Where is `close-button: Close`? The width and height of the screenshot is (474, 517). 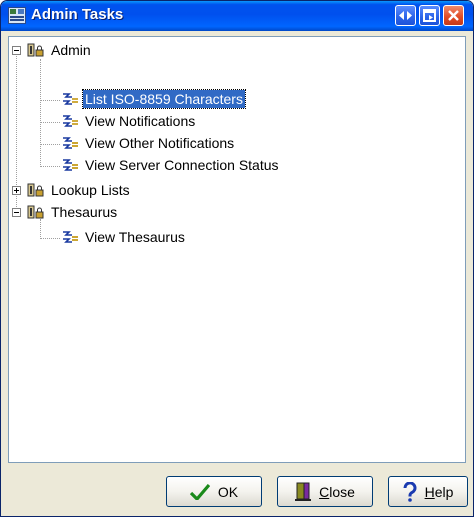 close-button: Close is located at coordinates (325, 491).